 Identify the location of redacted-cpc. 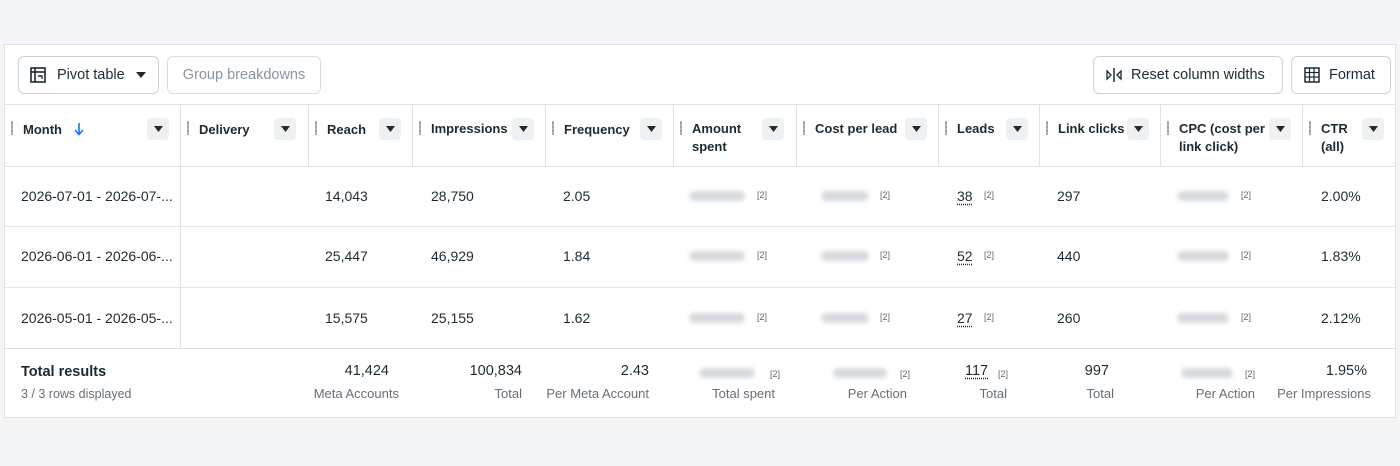
(1203, 256).